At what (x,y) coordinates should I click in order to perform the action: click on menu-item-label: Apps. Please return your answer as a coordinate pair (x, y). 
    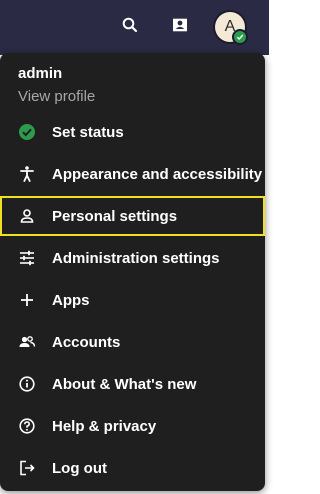
    Looking at the image, I should click on (71, 300).